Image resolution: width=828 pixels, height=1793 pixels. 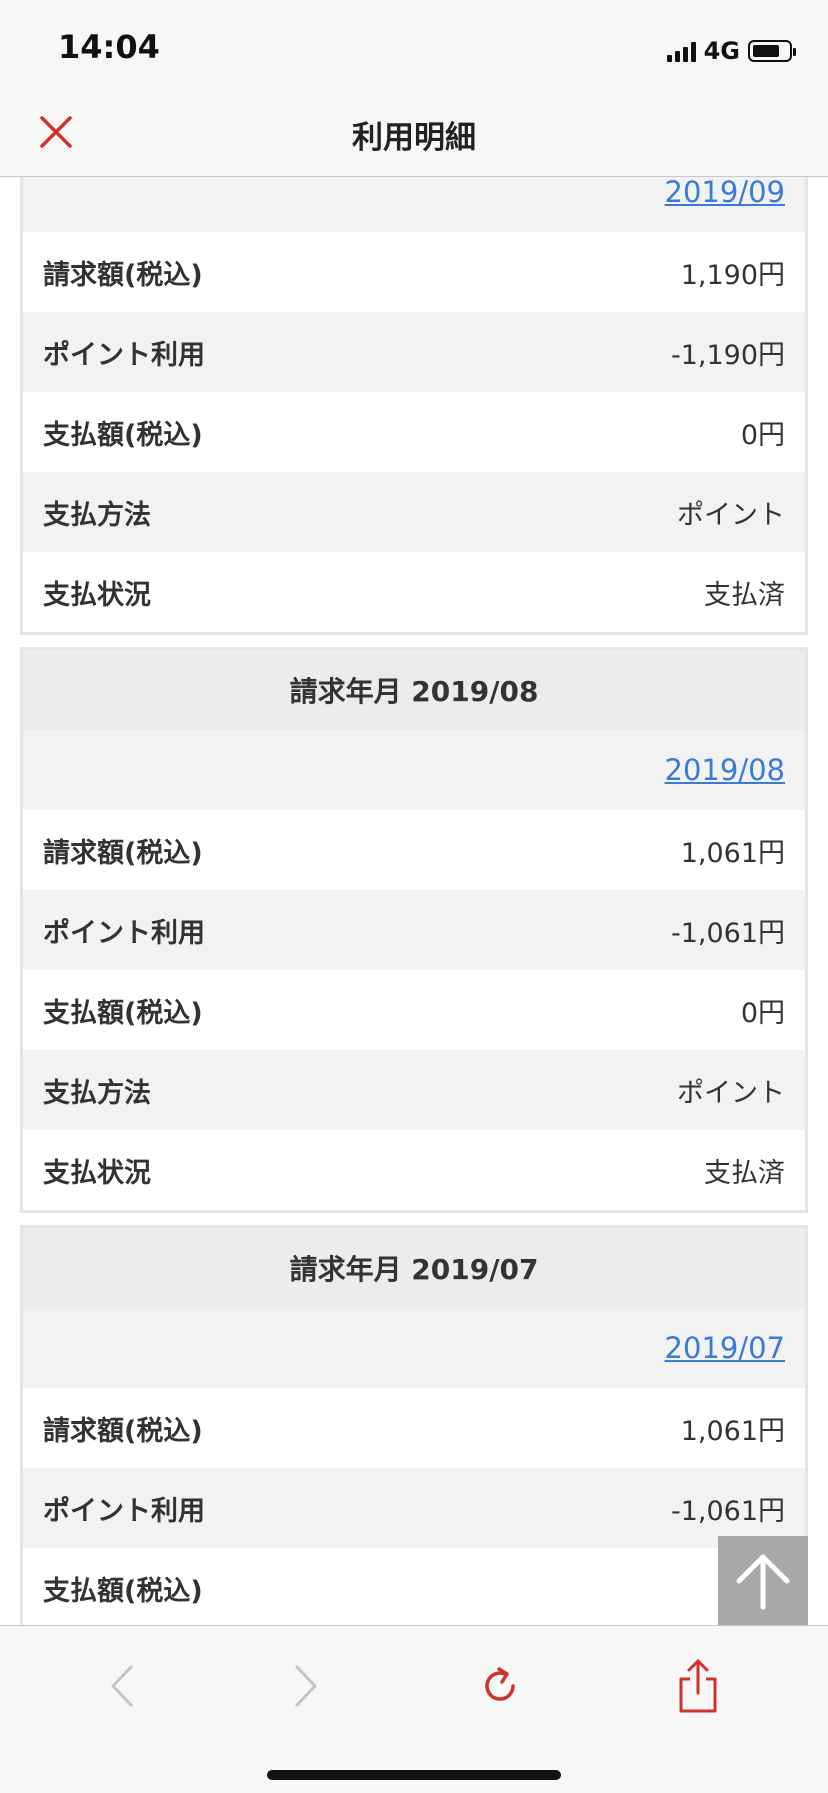 I want to click on status-indicators: 4G, so click(x=731, y=51).